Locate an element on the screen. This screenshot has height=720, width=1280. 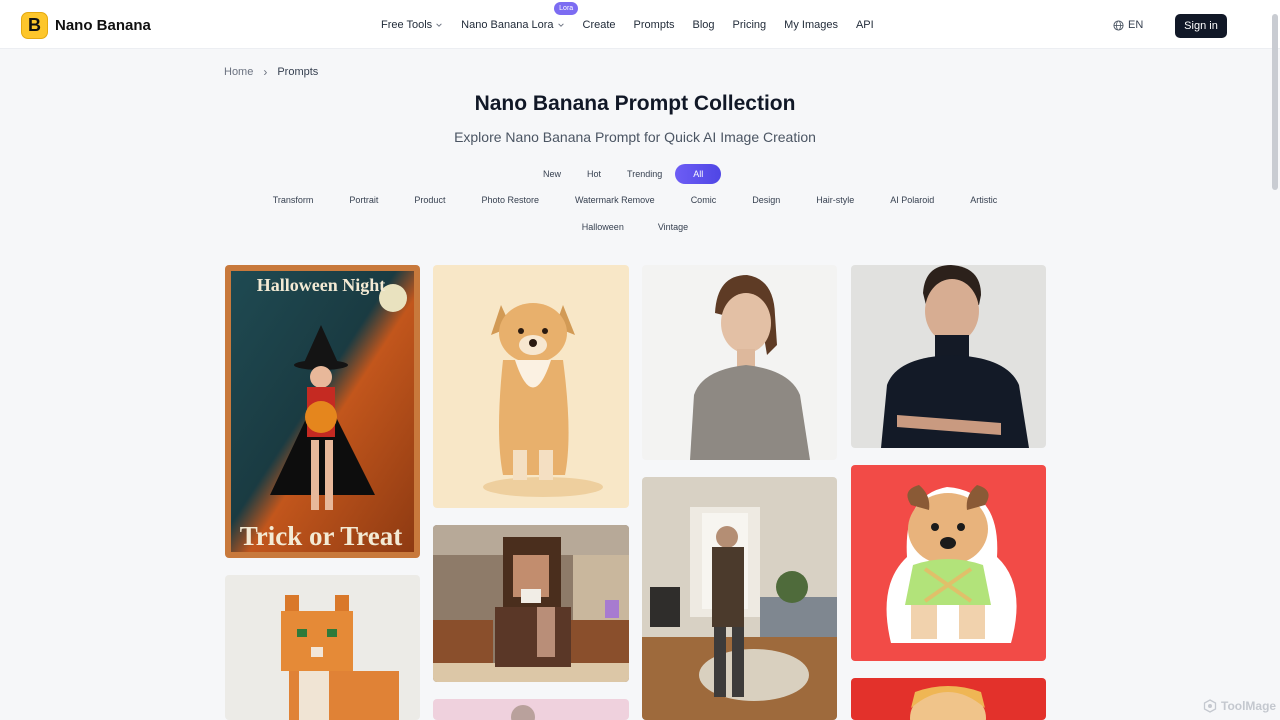
nav-label: API is located at coordinates (864, 24).